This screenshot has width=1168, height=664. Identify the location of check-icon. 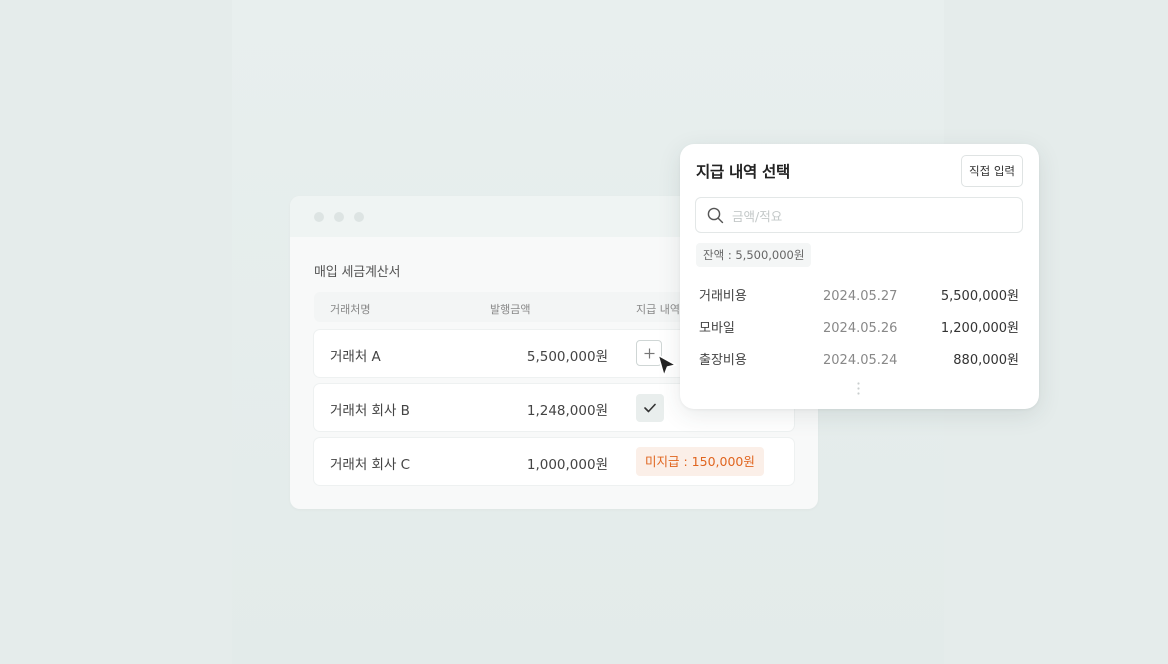
(650, 408).